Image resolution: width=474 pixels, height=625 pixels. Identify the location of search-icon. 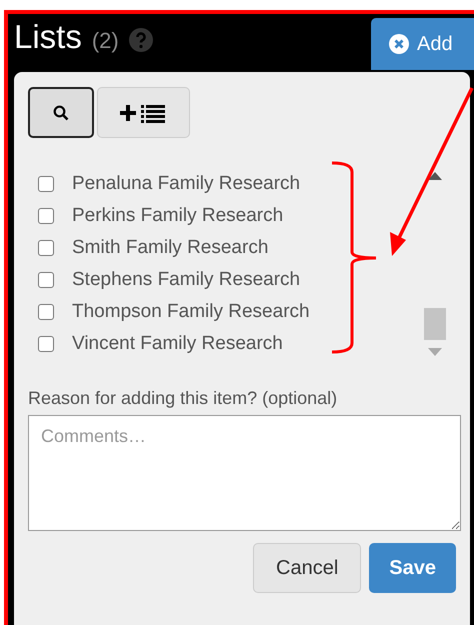
(61, 112).